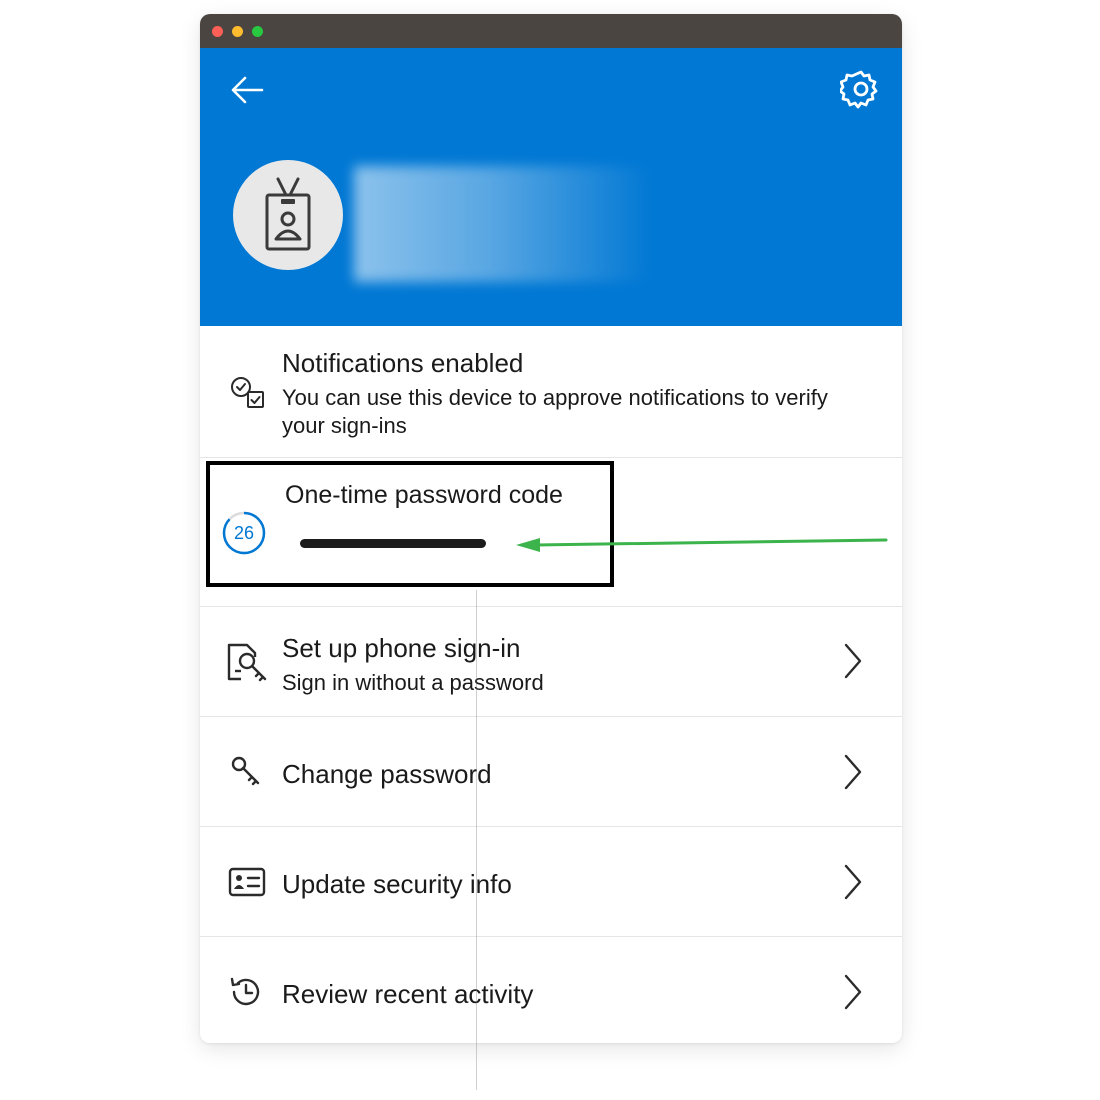 The width and height of the screenshot is (1100, 1100). What do you see at coordinates (504, 224) in the screenshot?
I see `account-name-redacted` at bounding box center [504, 224].